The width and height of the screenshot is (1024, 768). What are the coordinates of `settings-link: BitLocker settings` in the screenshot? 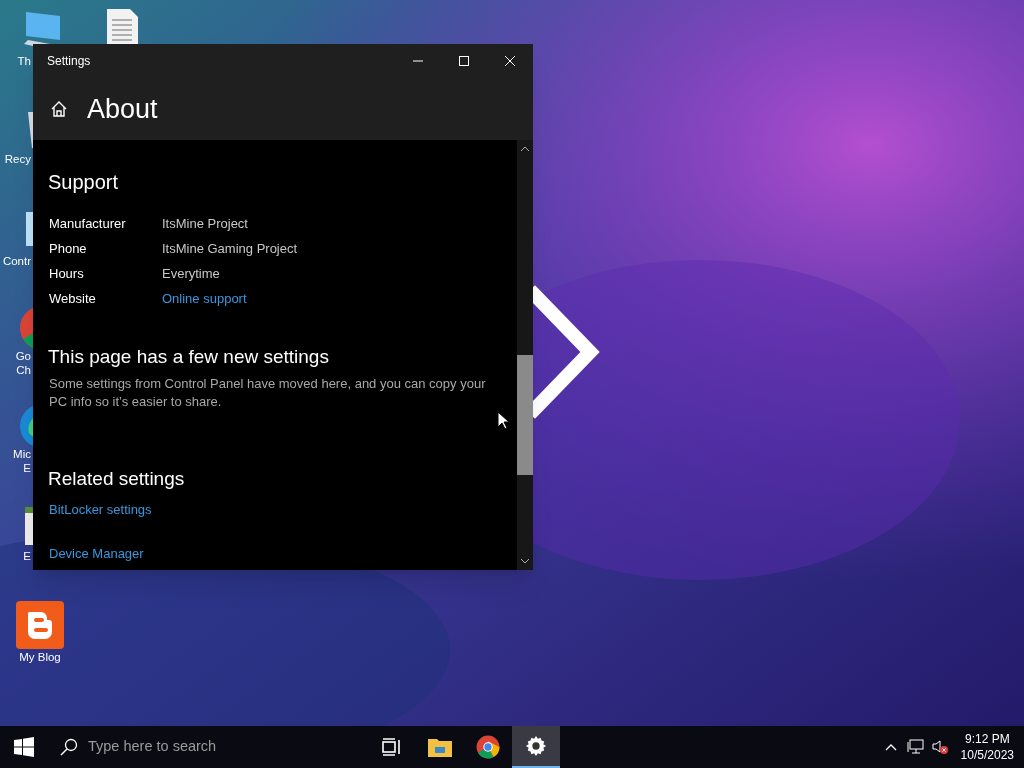 It's located at (100, 509).